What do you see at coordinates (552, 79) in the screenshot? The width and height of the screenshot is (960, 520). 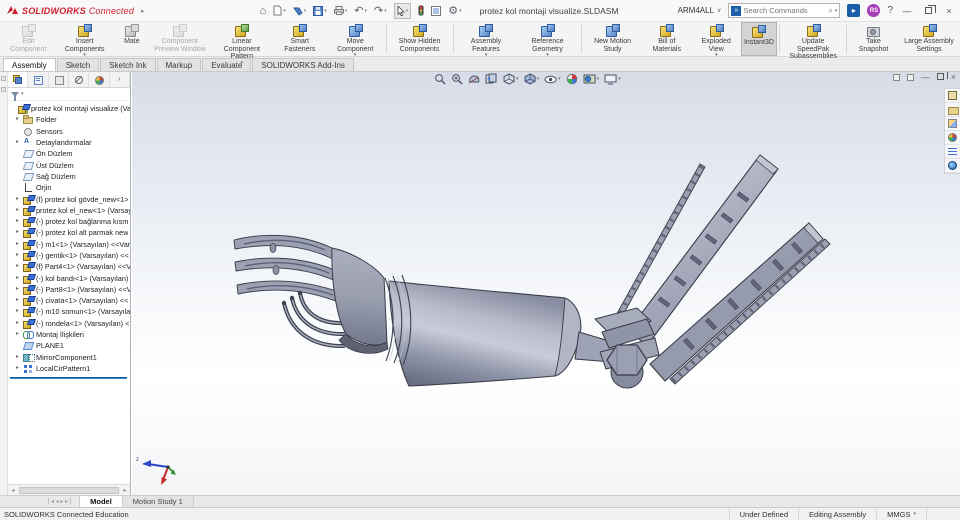 I see `hide-show-items-icon: ▾` at bounding box center [552, 79].